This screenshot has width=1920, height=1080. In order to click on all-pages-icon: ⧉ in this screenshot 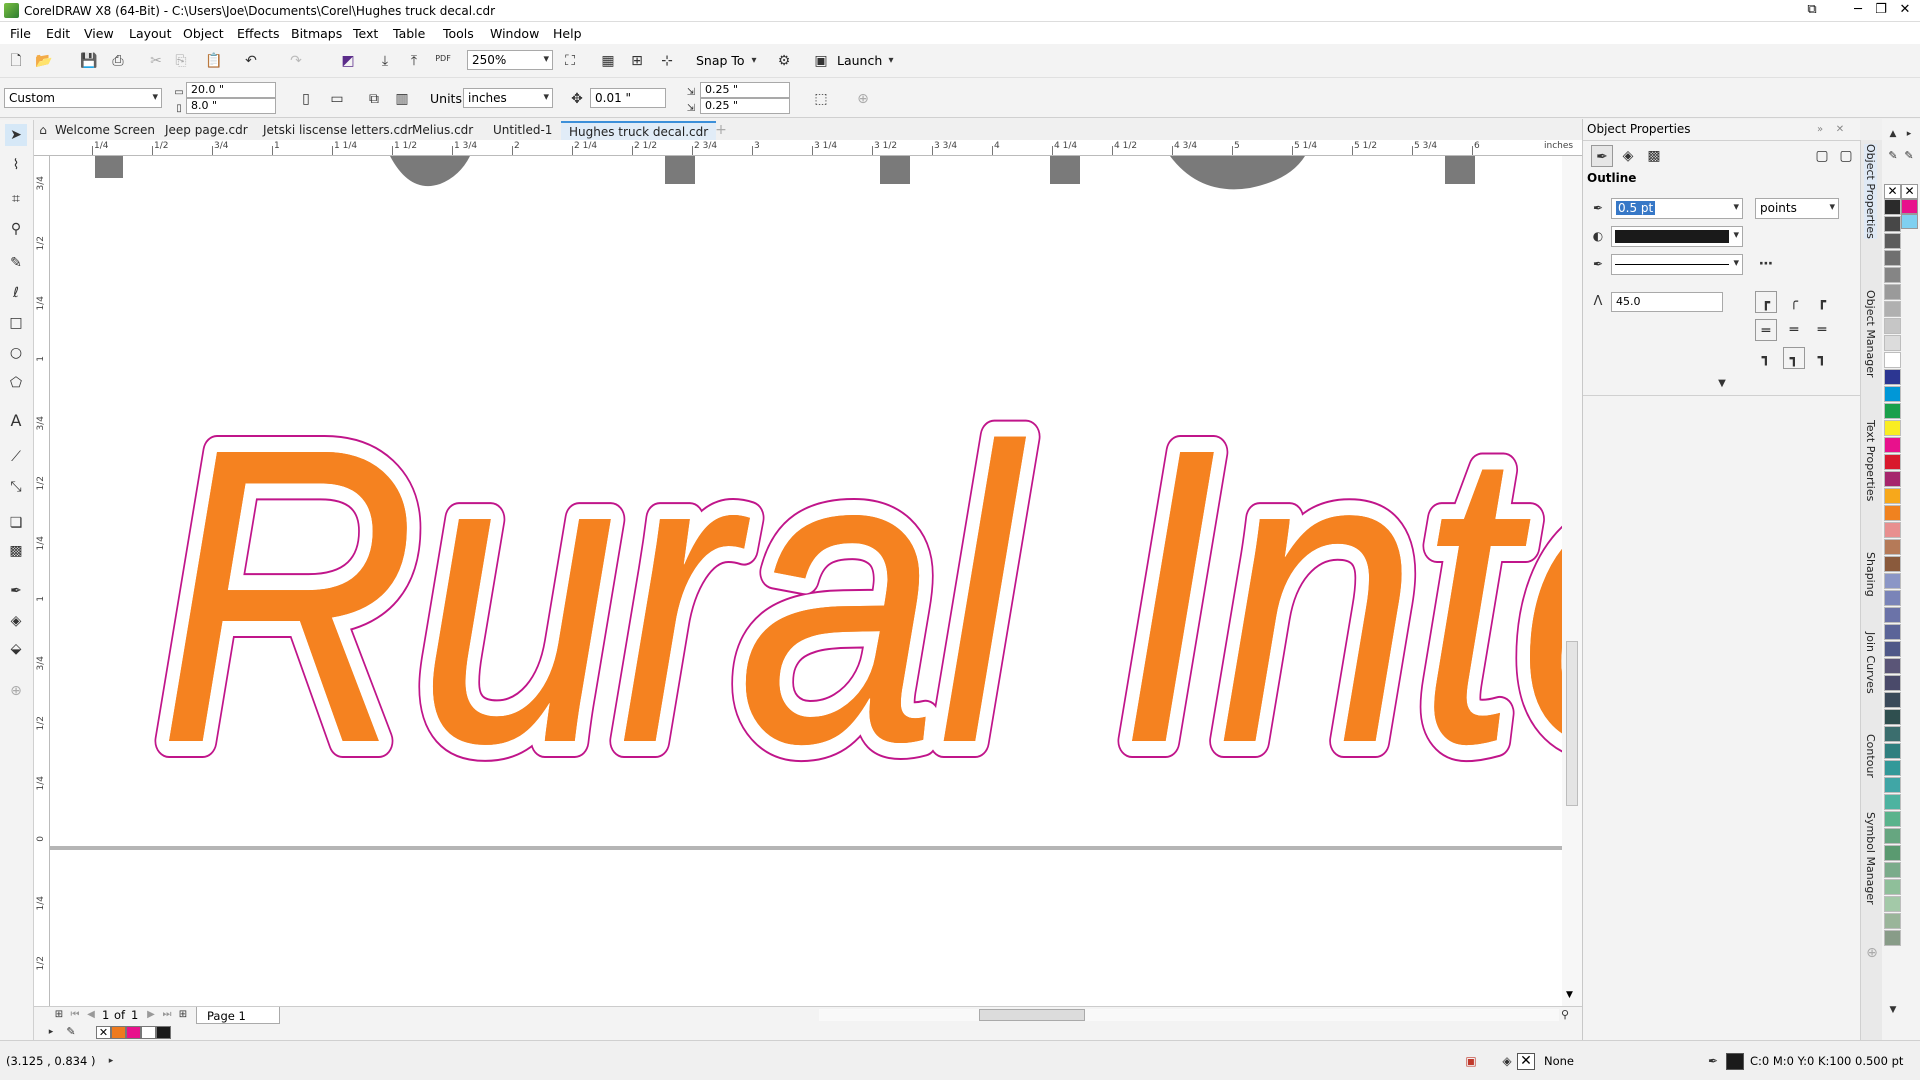, I will do `click(374, 99)`.